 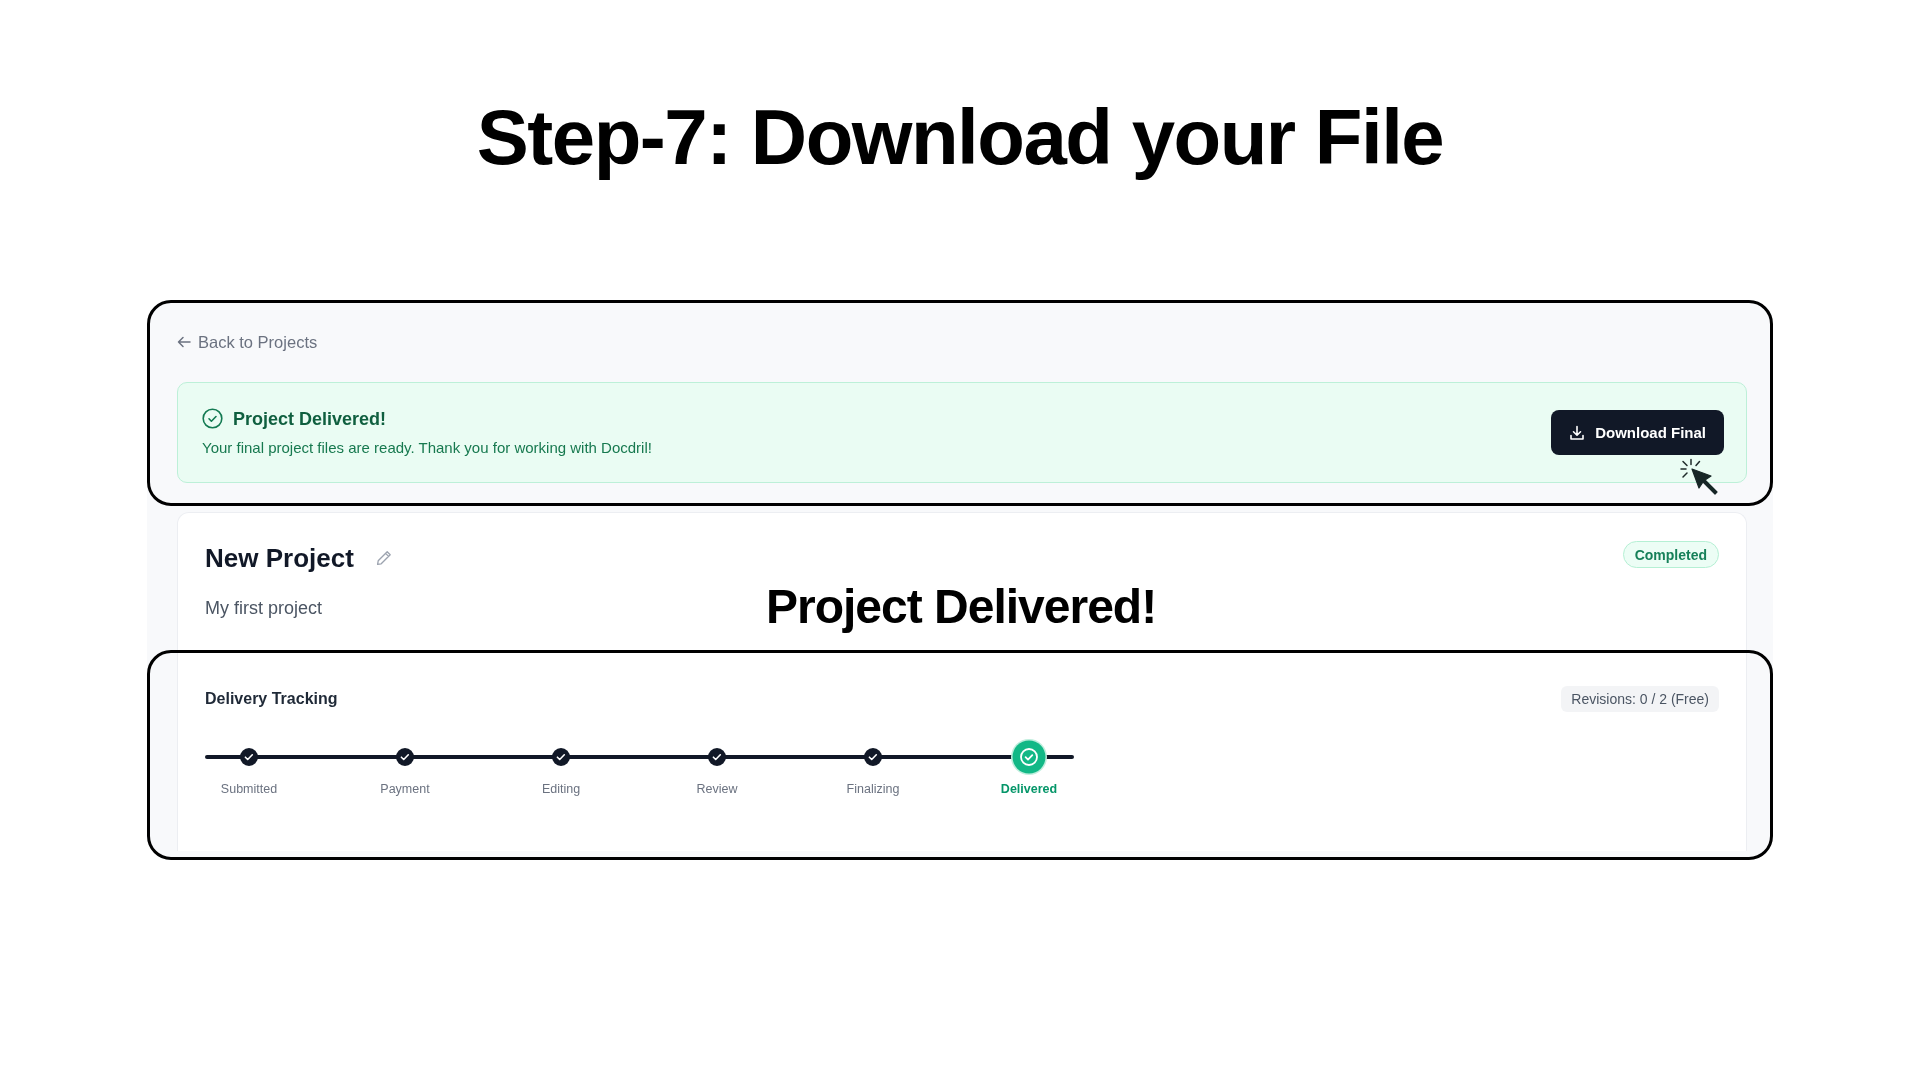 What do you see at coordinates (247, 342) in the screenshot?
I see `back-link: Back to Projects` at bounding box center [247, 342].